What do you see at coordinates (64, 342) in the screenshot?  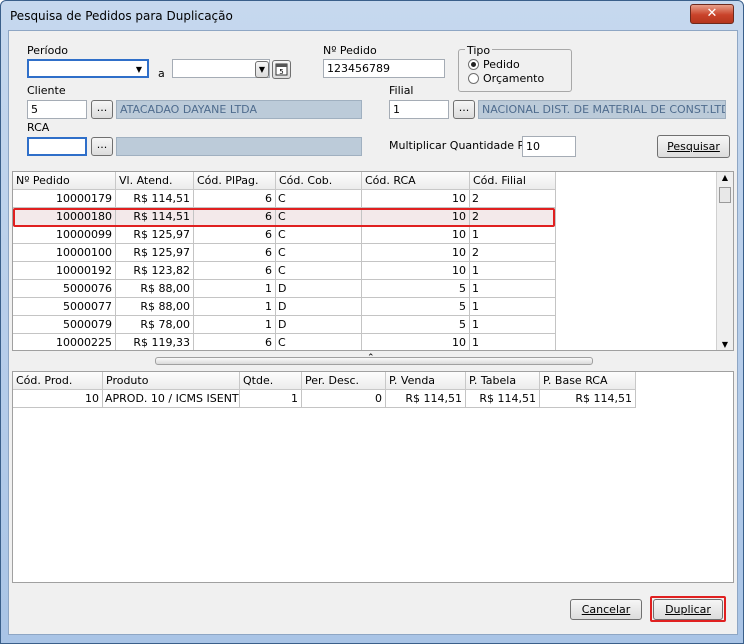 I see `orders-cell: 10000225` at bounding box center [64, 342].